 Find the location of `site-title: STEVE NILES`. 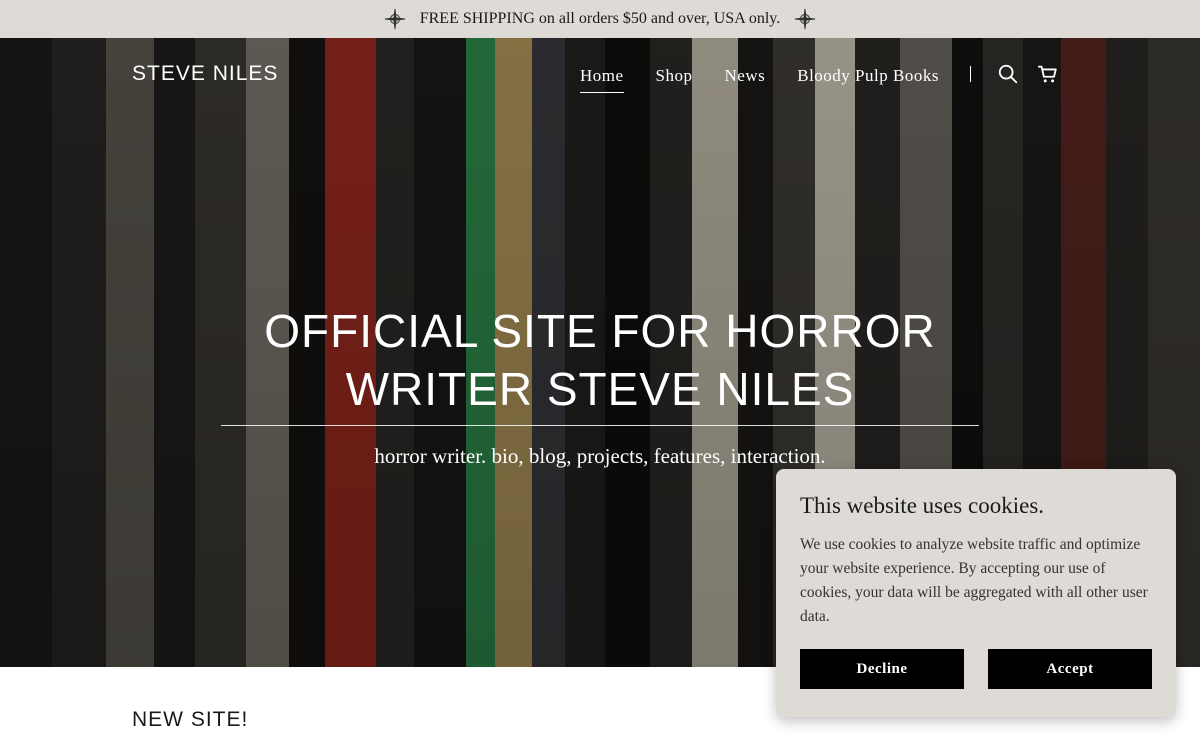

site-title: STEVE NILES is located at coordinates (205, 74).